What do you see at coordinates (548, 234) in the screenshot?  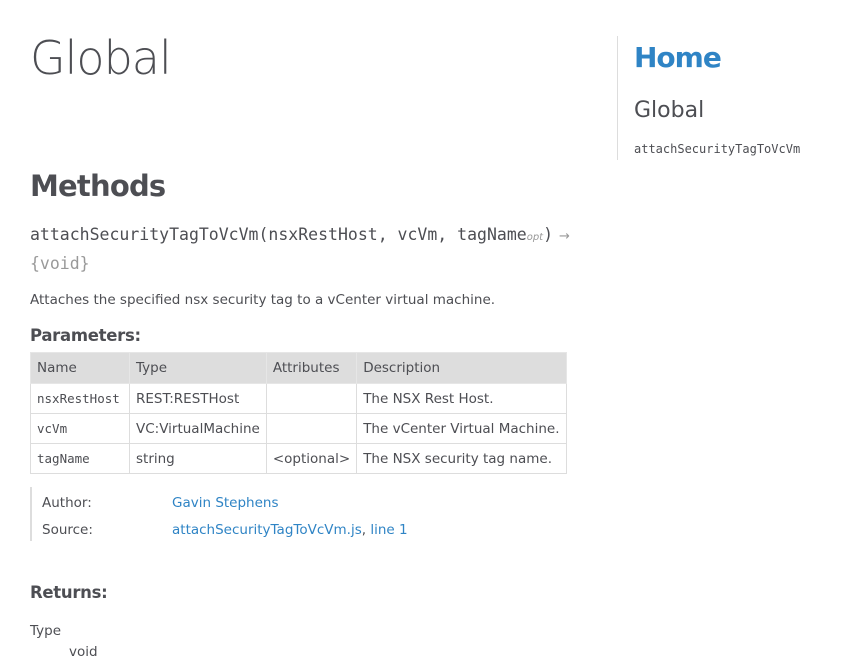 I see `method-params-close: )` at bounding box center [548, 234].